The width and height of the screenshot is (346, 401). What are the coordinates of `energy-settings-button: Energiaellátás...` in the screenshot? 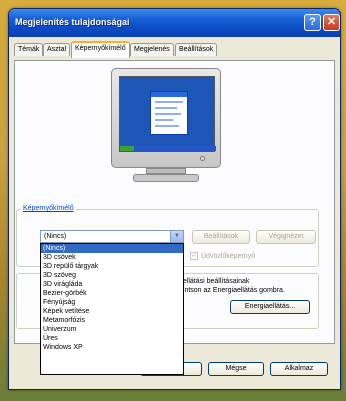 It's located at (270, 307).